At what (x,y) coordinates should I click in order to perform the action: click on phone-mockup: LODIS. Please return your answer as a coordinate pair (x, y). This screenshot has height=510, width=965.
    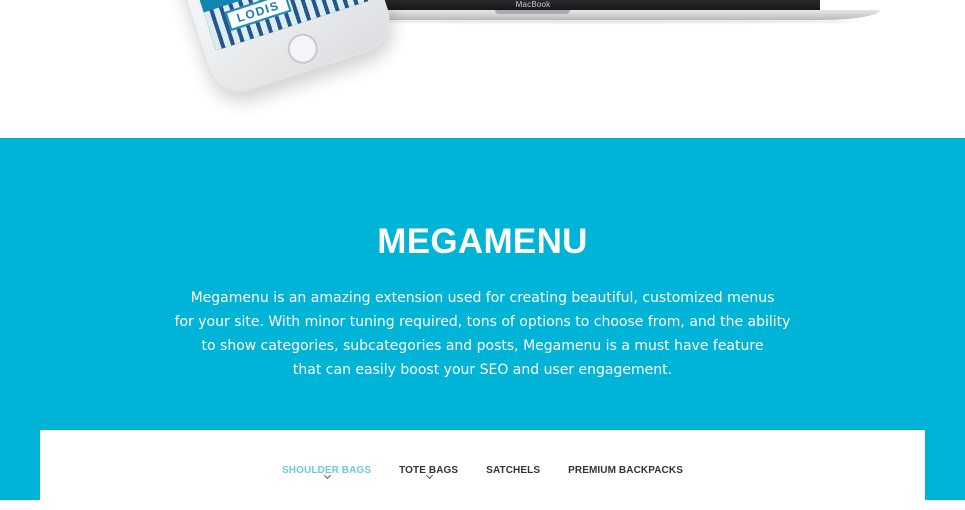
    Looking at the image, I should click on (265, 50).